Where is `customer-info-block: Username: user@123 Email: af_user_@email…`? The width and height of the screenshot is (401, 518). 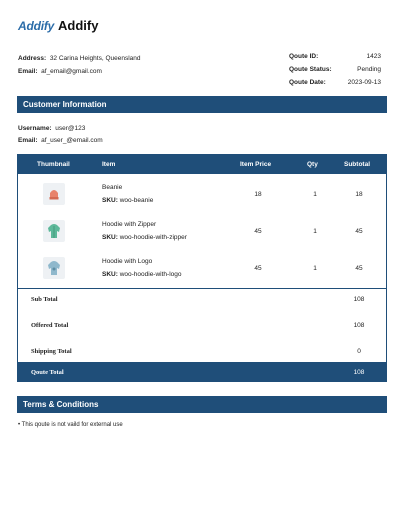
customer-info-block: Username: user@123 Email: af_user_@email… is located at coordinates (60, 135).